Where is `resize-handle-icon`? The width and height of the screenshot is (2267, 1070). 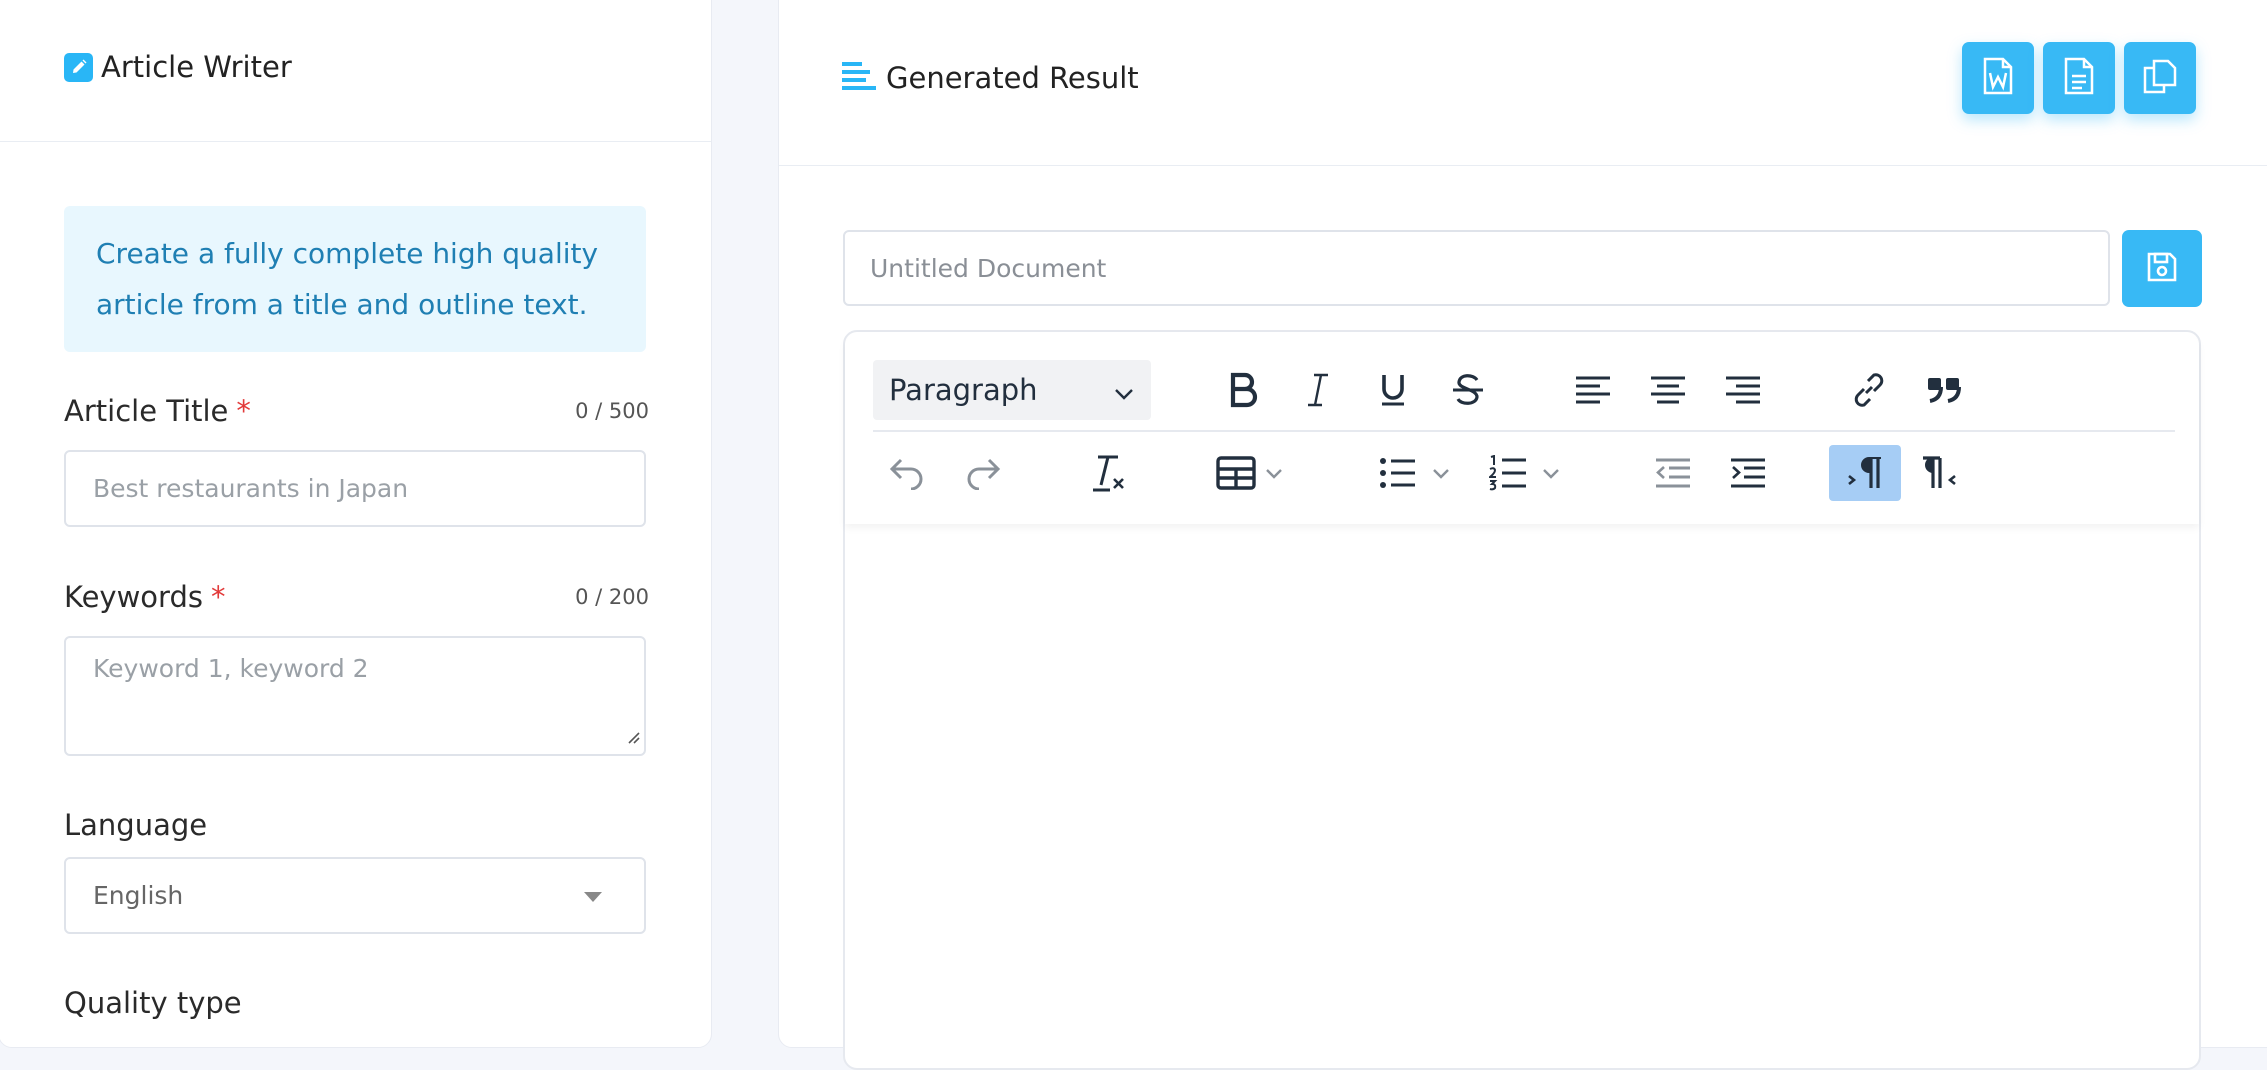
resize-handle-icon is located at coordinates (633, 735).